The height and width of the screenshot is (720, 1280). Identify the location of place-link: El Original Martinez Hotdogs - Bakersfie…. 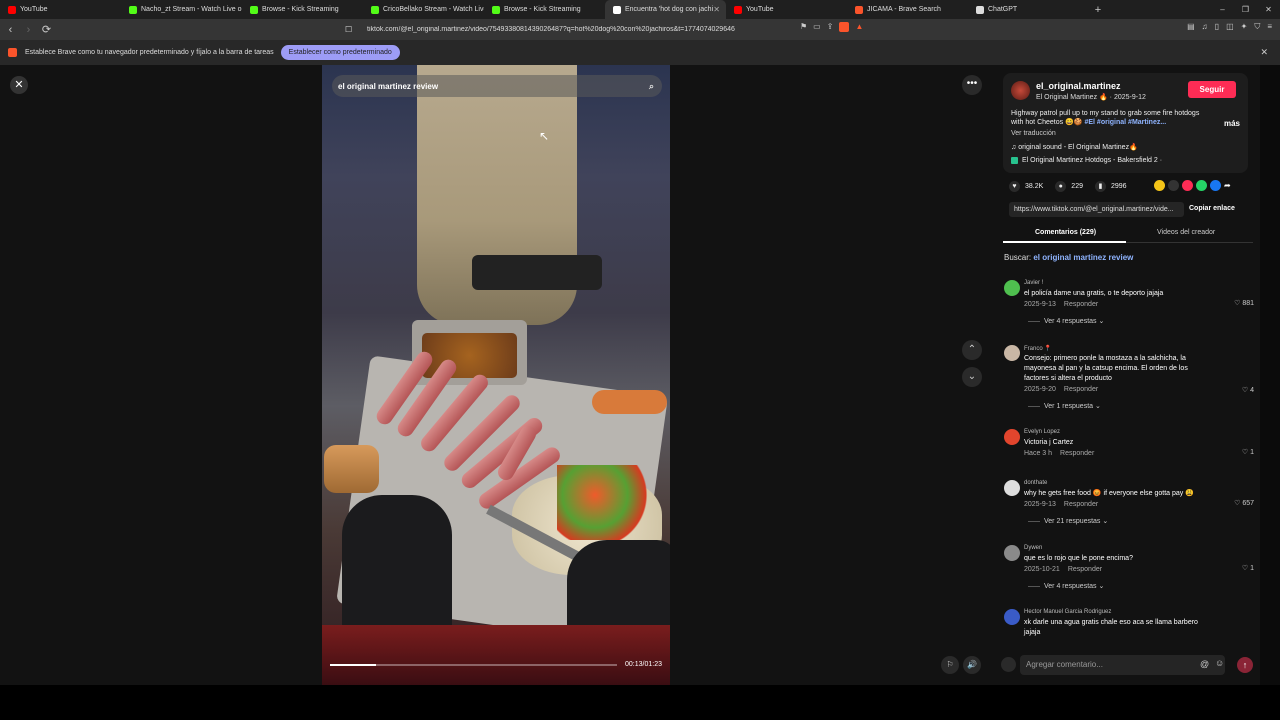
(1086, 160).